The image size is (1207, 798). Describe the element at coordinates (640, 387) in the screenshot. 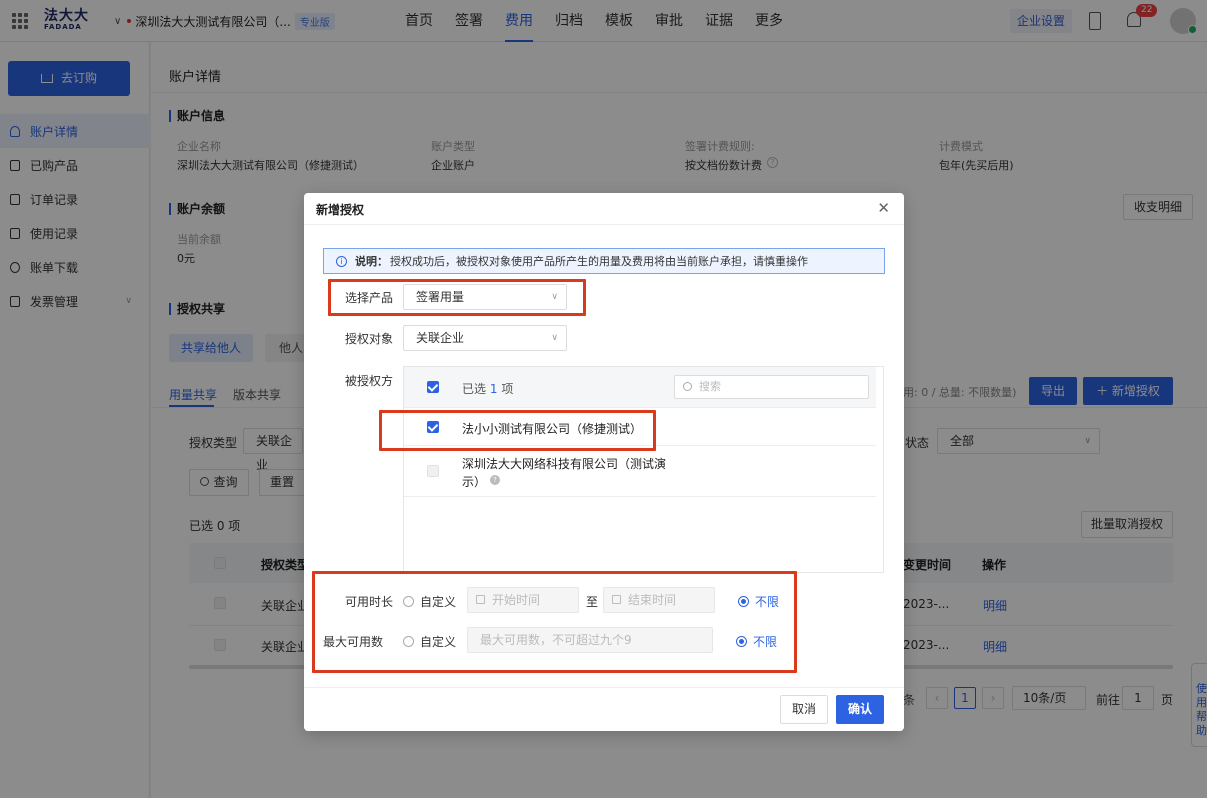

I see `party-table-header: 已选 1 项 搜索` at that location.